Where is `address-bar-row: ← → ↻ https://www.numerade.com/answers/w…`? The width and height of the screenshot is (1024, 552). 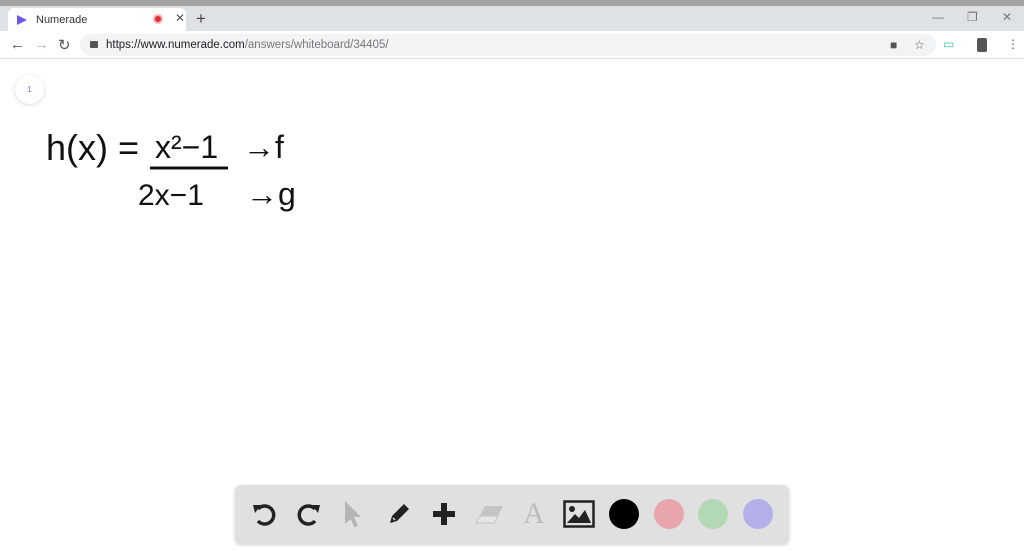
address-bar-row: ← → ↻ https://www.numerade.com/answers/w… is located at coordinates (512, 45).